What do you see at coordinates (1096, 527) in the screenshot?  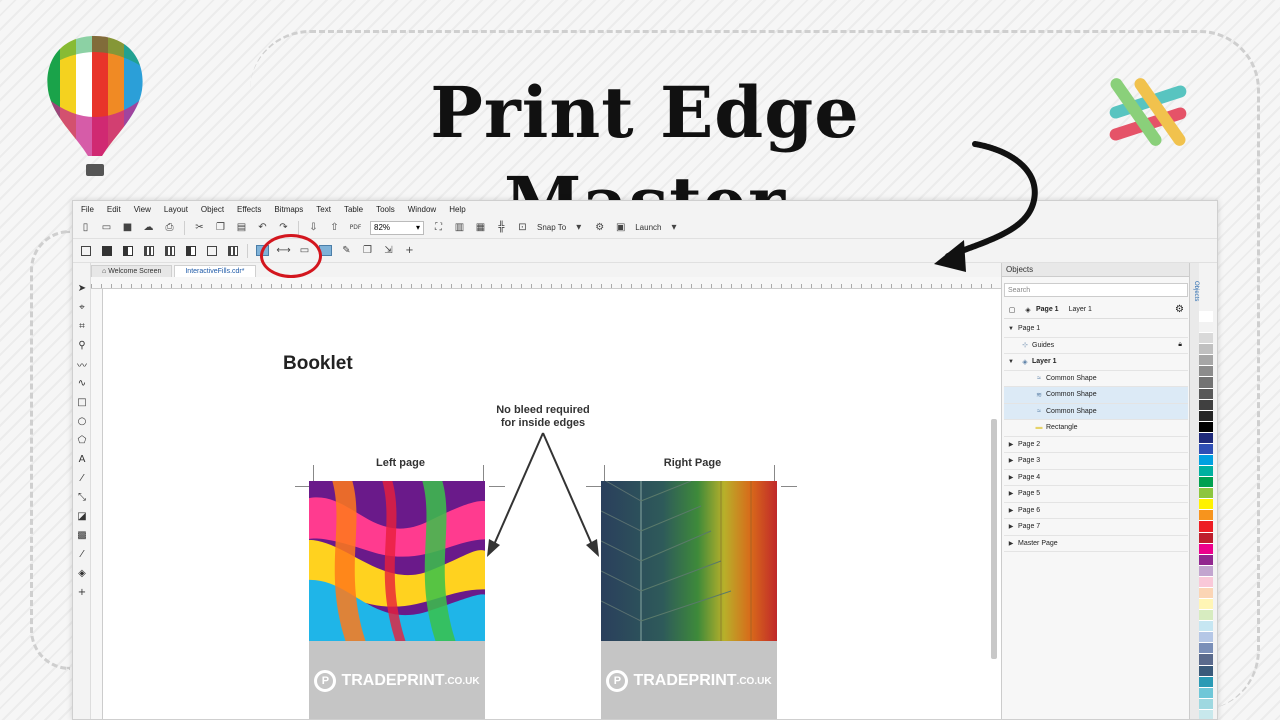 I see `object-row-page-7: ▶ Page 7` at bounding box center [1096, 527].